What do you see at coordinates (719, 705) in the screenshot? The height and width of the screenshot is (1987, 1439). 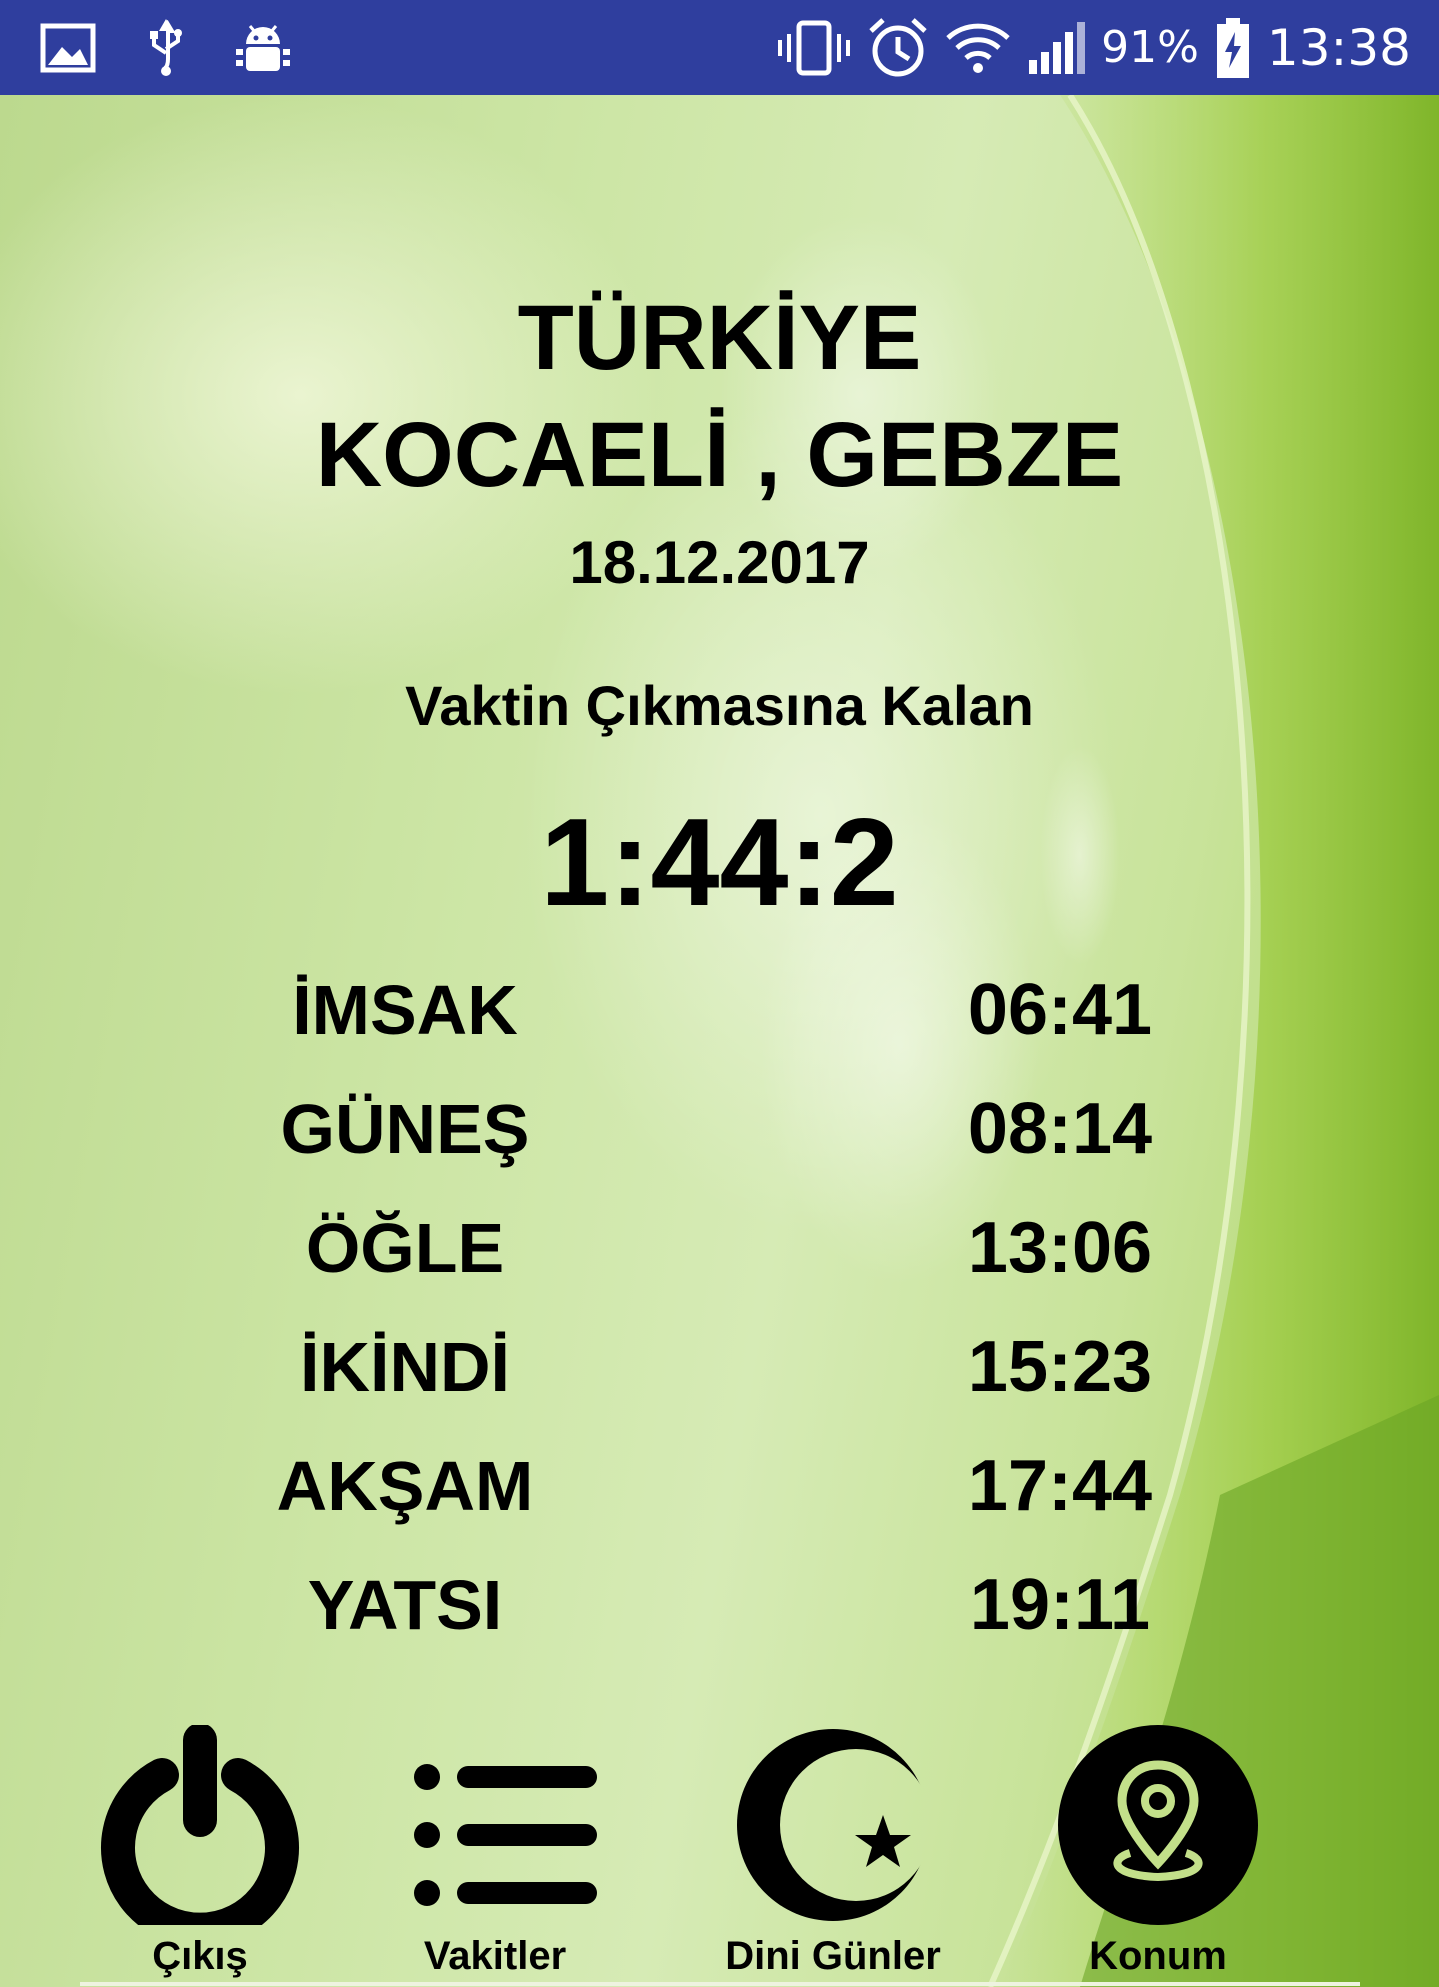 I see `remaining-time-label: Vaktin Çıkmasına Kalan` at bounding box center [719, 705].